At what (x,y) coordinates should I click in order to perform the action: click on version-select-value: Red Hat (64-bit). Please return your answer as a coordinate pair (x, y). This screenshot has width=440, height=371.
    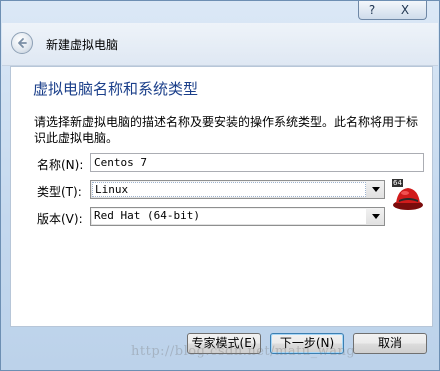
    Looking at the image, I should click on (229, 216).